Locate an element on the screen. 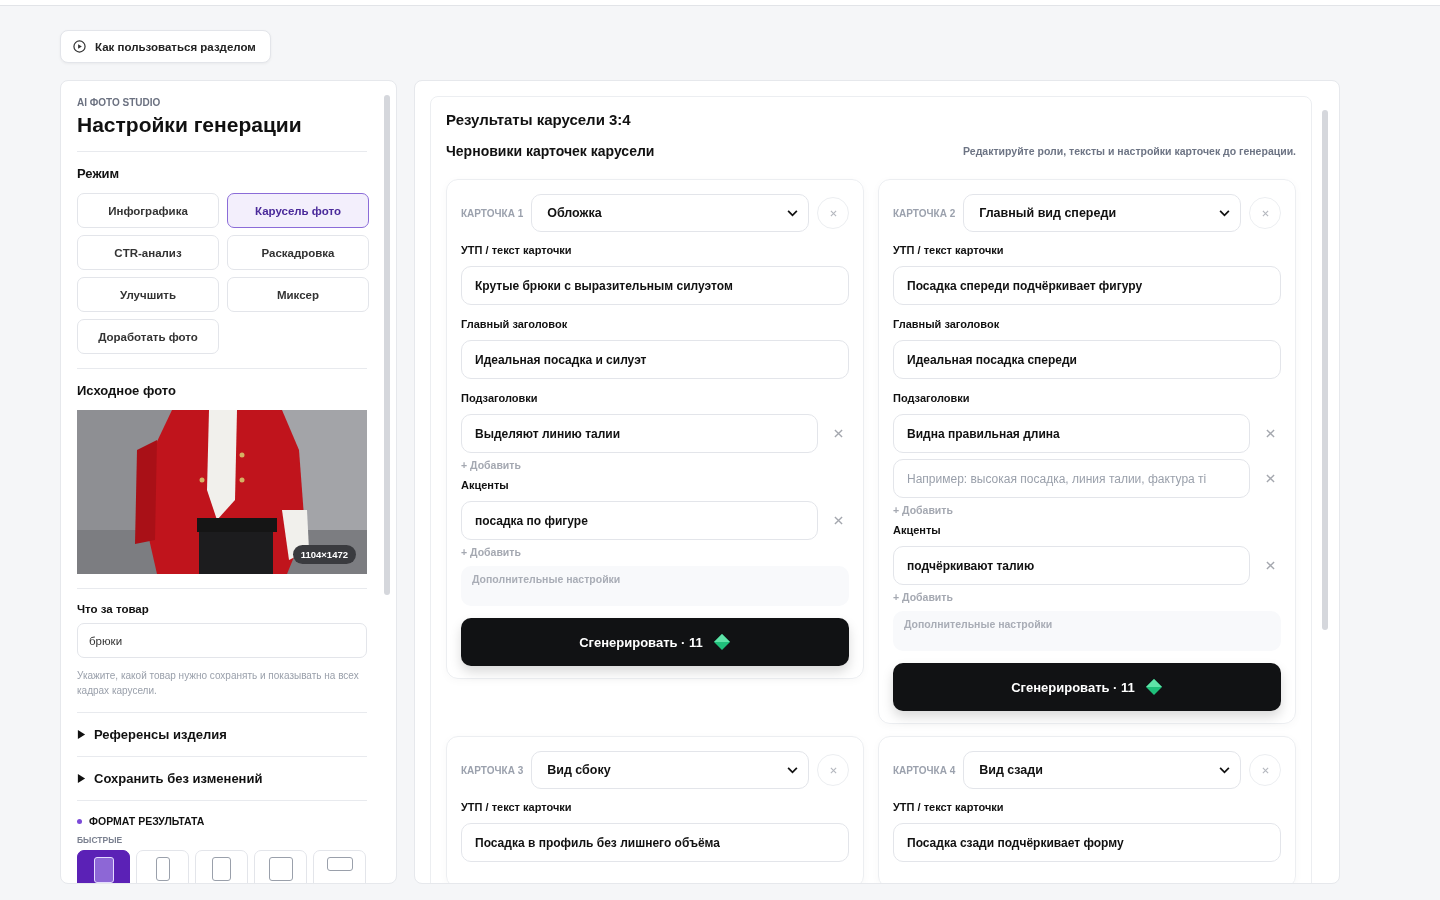 This screenshot has height=900, width=1440. card-number: КАРТОЧКА 4 is located at coordinates (924, 770).